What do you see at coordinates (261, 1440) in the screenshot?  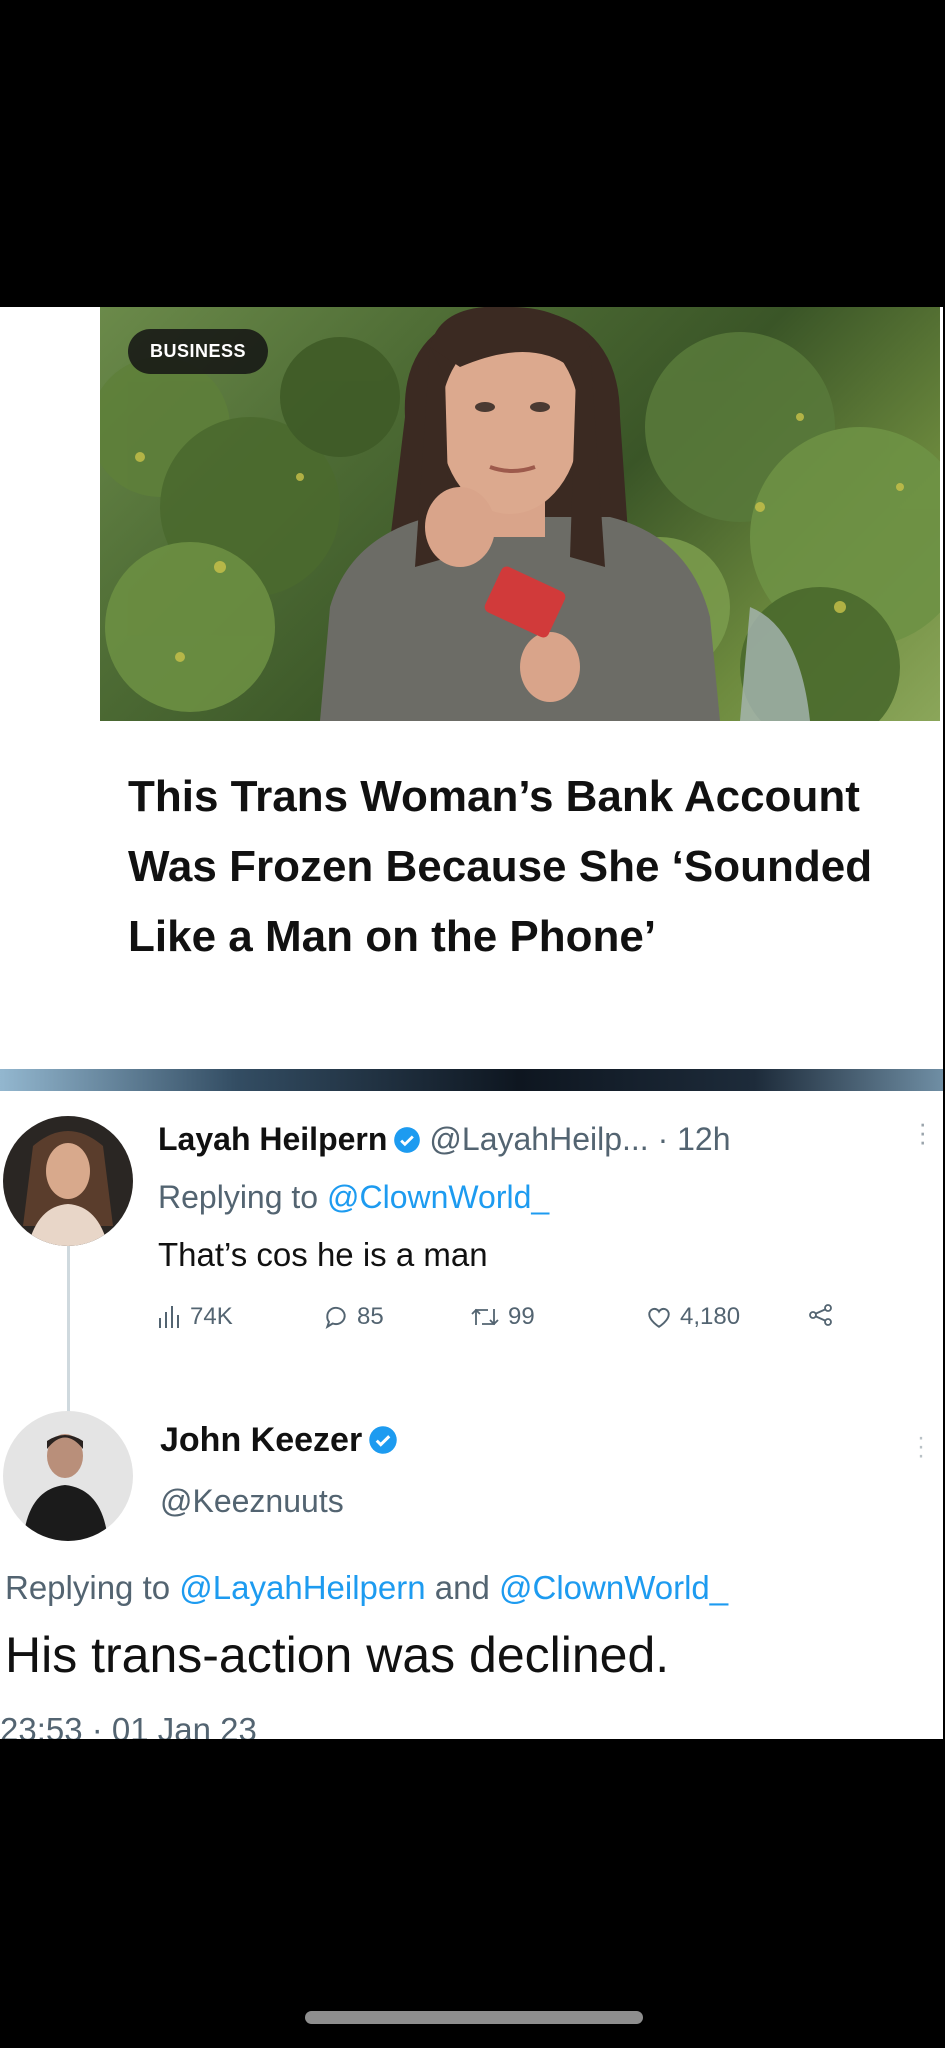 I see `tweet2-name-text: John Keezer` at bounding box center [261, 1440].